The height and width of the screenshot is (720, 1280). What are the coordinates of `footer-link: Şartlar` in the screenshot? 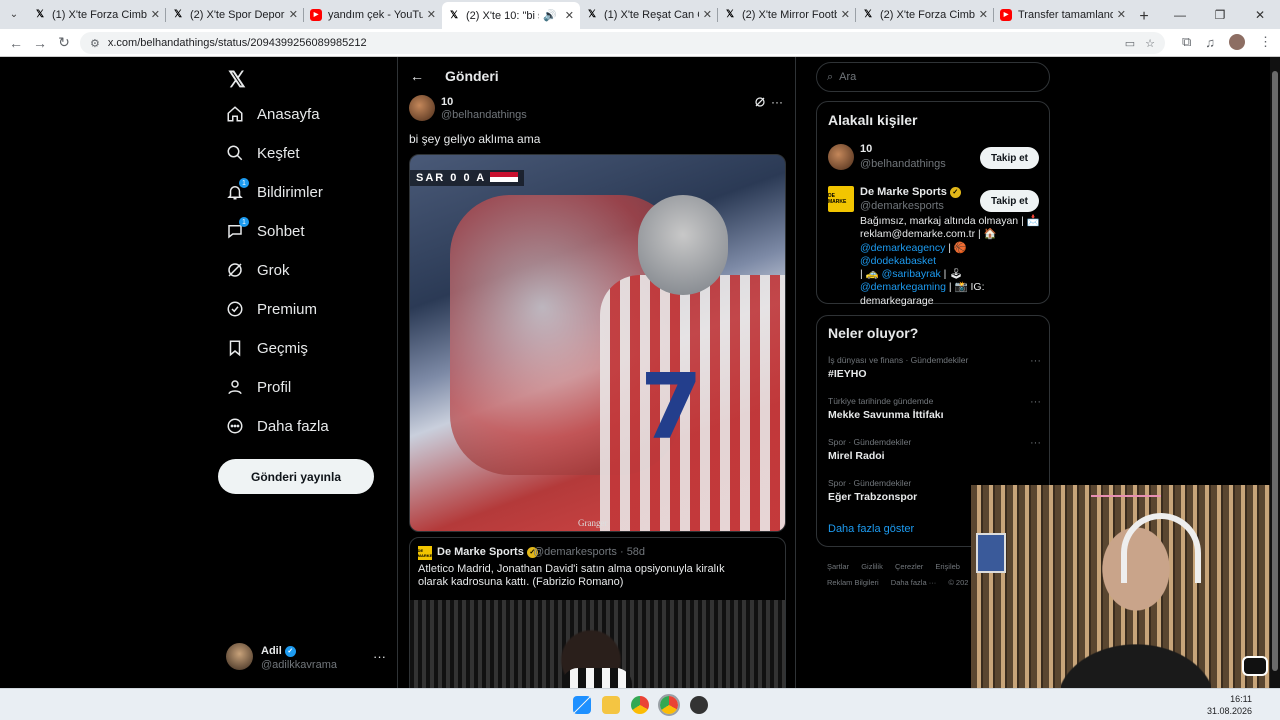 It's located at (838, 566).